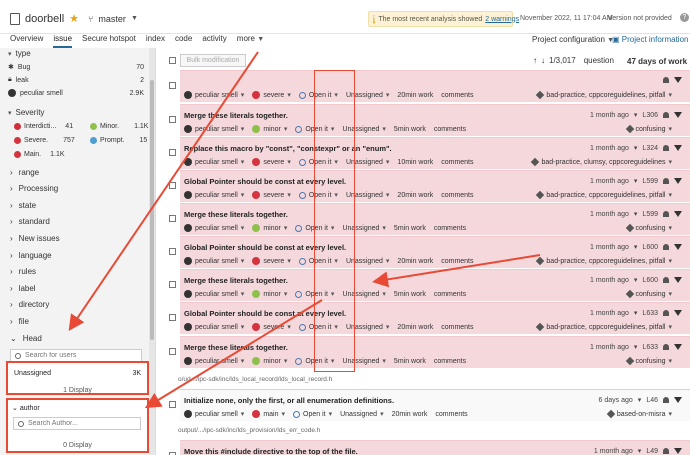 This screenshot has width=690, height=455. I want to click on chevron-down-icon: ▼, so click(134, 18).